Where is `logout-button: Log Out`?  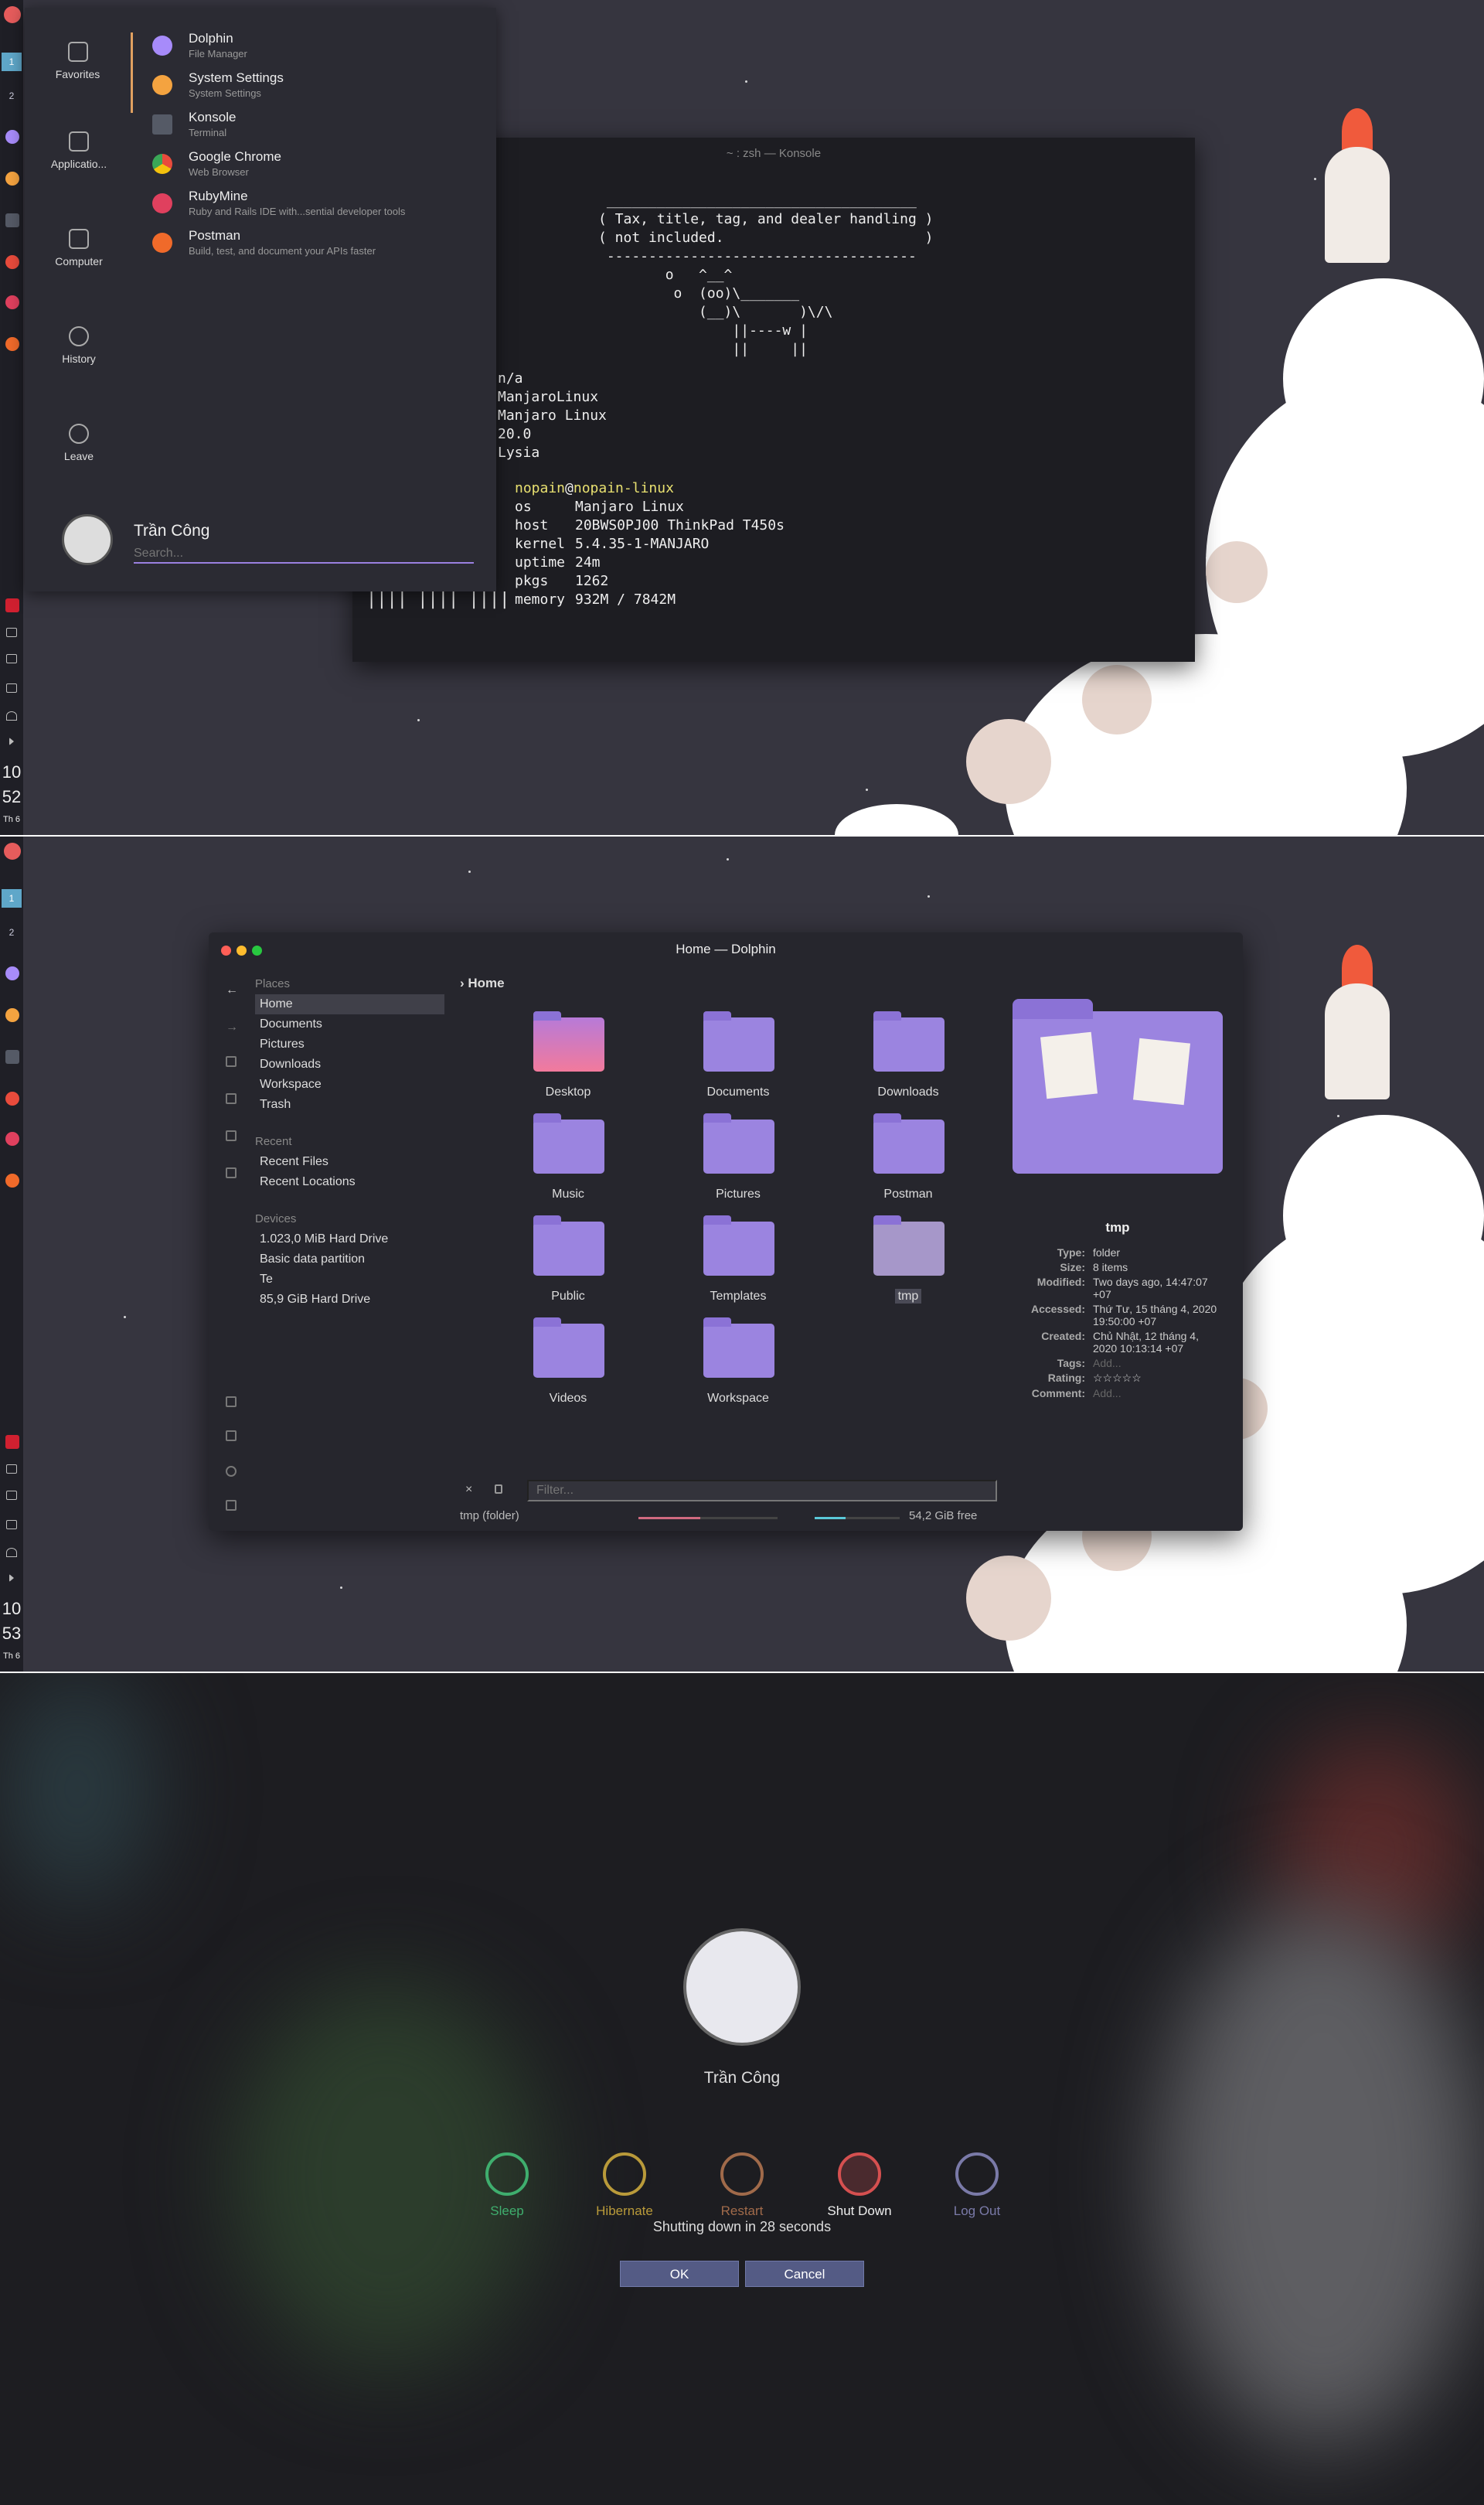
logout-button: Log Out is located at coordinates (977, 2185).